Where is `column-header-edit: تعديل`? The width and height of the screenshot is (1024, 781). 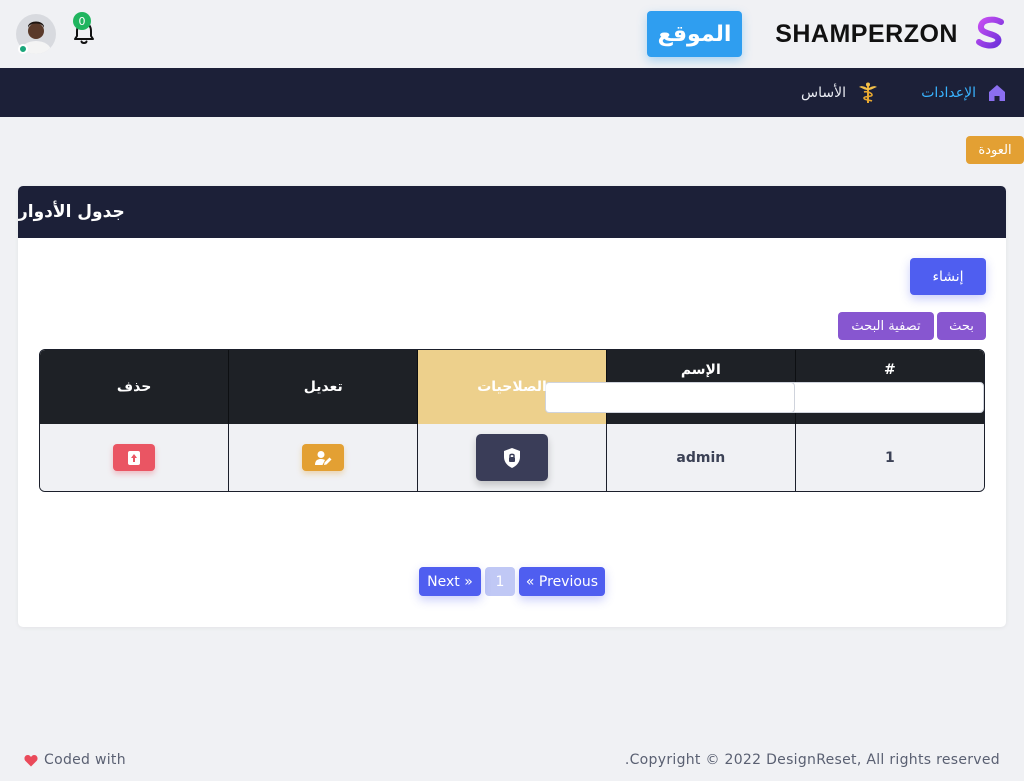 column-header-edit: تعديل is located at coordinates (323, 387).